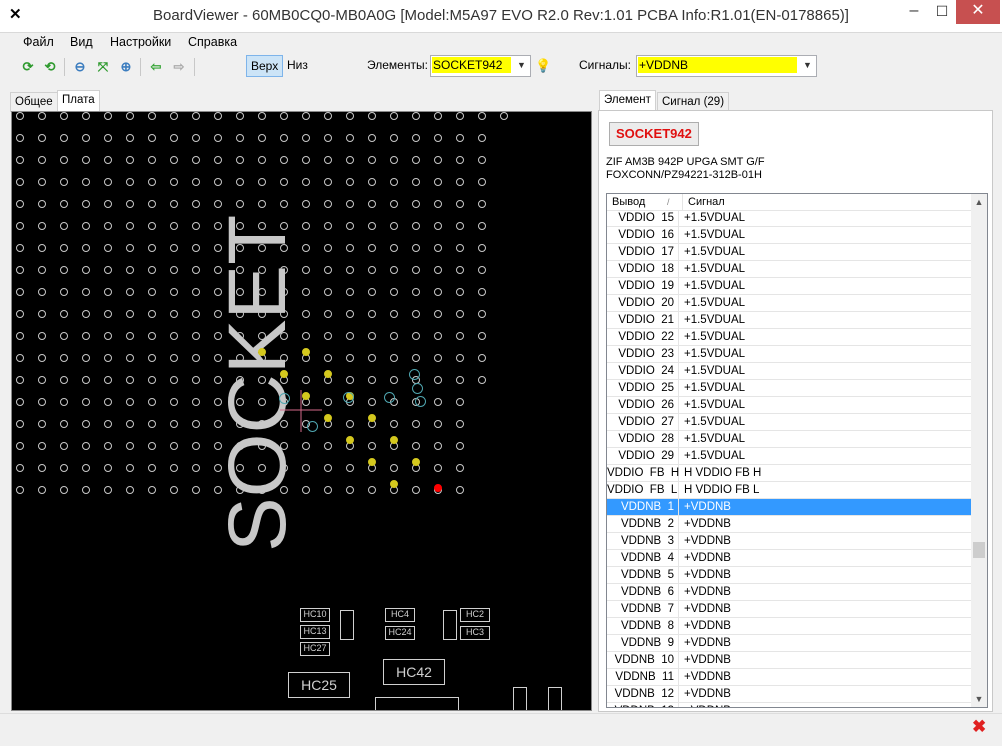 Image resolution: width=1002 pixels, height=746 pixels. What do you see at coordinates (789, 609) in the screenshot?
I see `table-row: VDDNB 7 +VDDNB` at bounding box center [789, 609].